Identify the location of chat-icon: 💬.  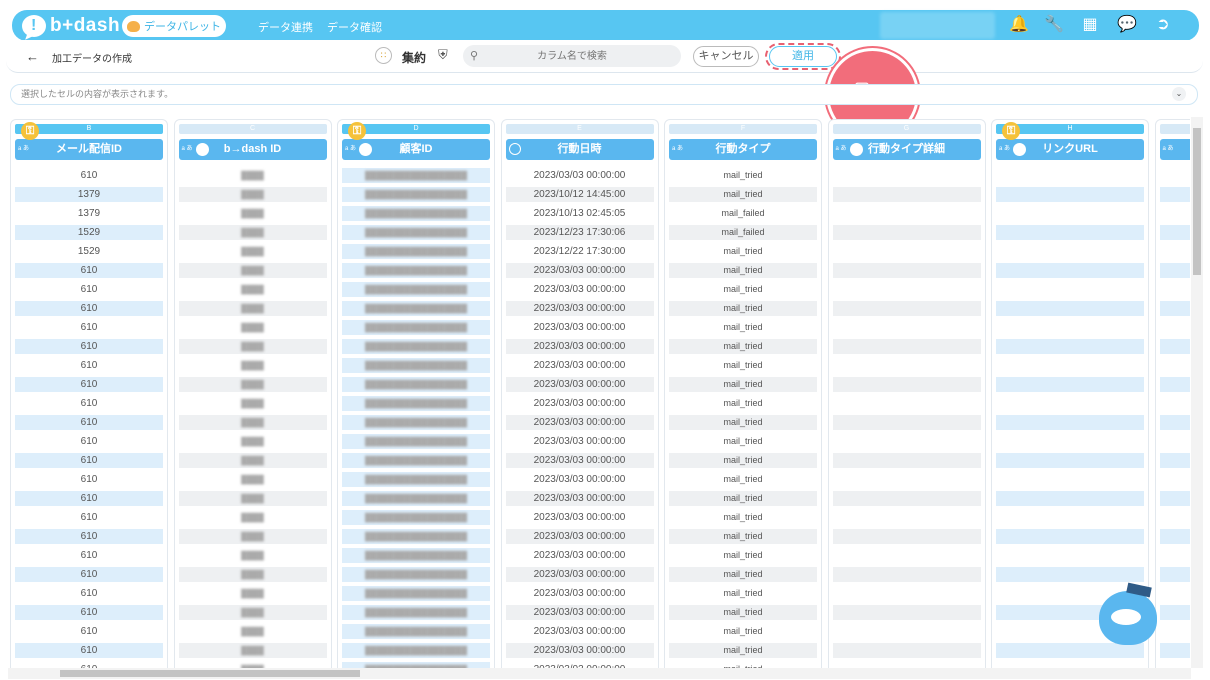
(1127, 25).